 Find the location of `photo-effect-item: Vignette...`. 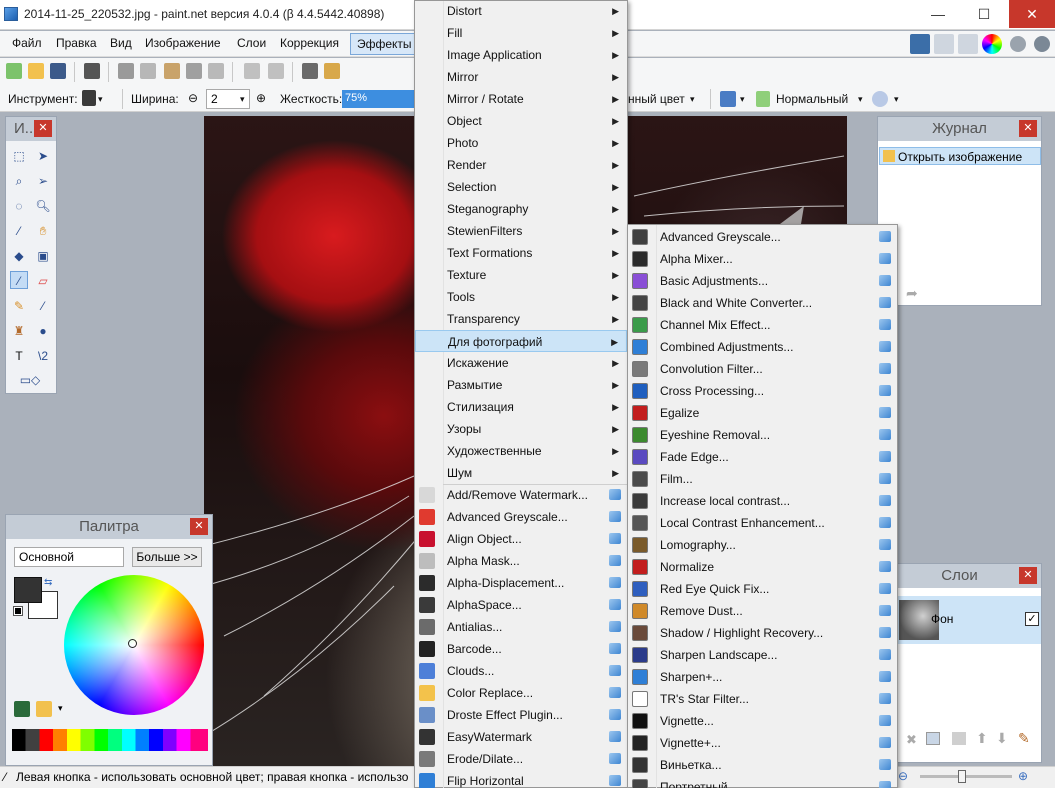

photo-effect-item: Vignette... is located at coordinates (762, 721).